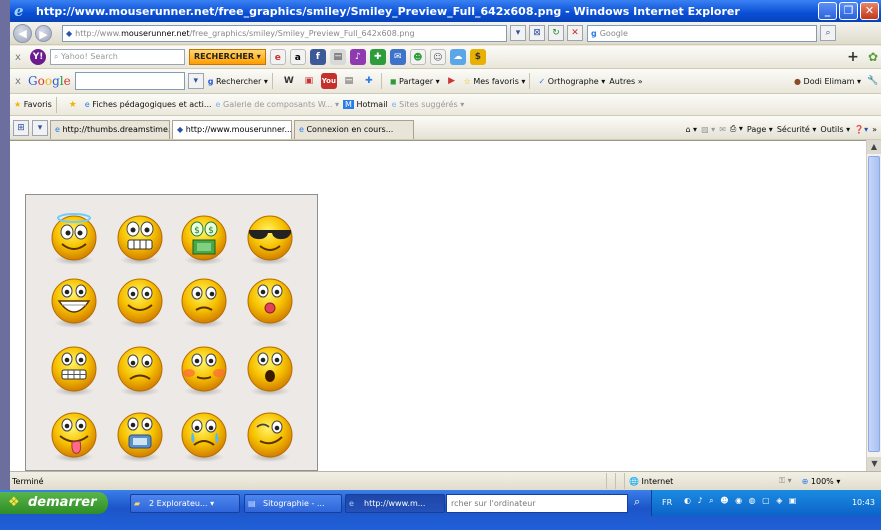  What do you see at coordinates (848, 11) in the screenshot?
I see `restore-button: ❐` at bounding box center [848, 11].